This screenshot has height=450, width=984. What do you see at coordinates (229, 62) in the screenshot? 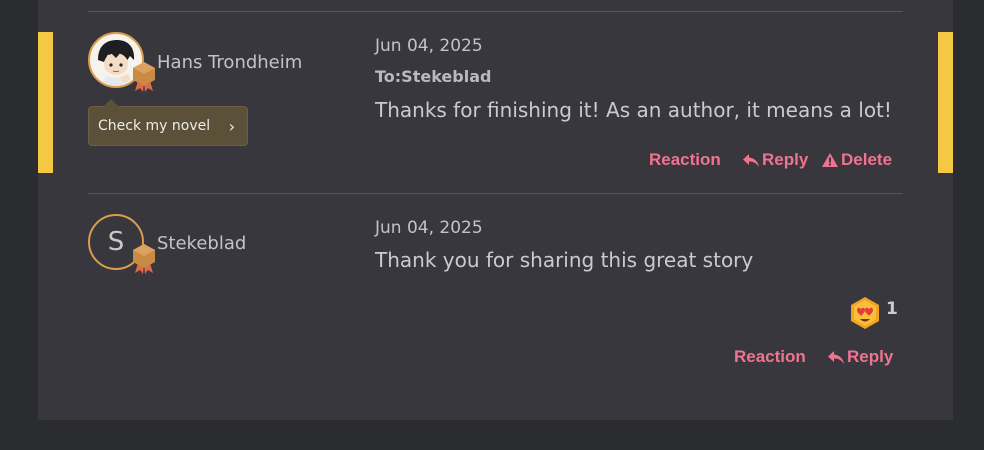
I see `comment-username: Hans Trondheim` at bounding box center [229, 62].